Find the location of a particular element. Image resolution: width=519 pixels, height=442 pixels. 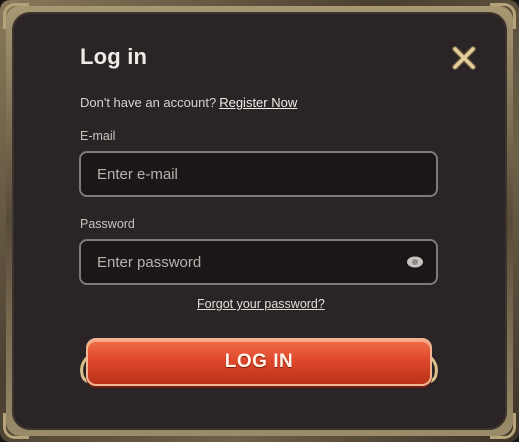

password-field is located at coordinates (247, 262).